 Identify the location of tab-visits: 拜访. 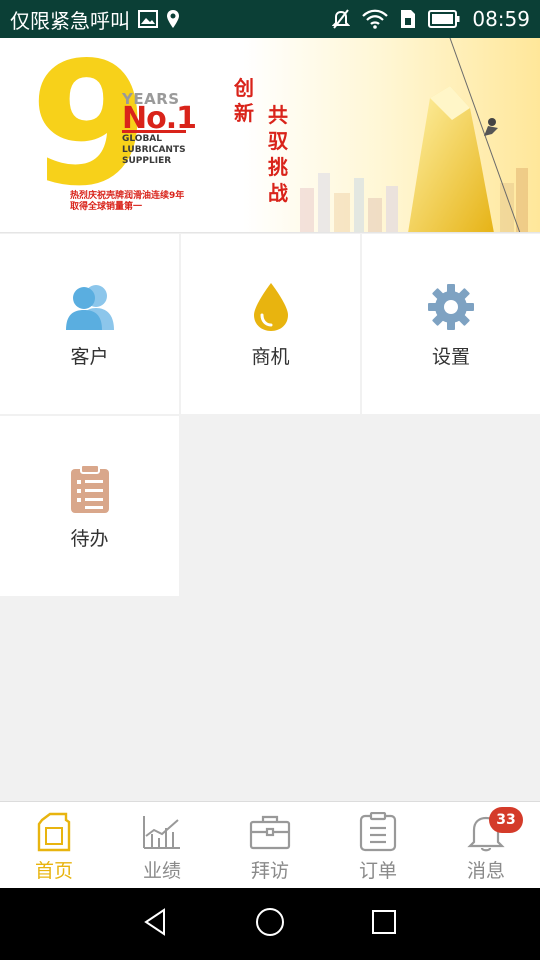
(270, 845).